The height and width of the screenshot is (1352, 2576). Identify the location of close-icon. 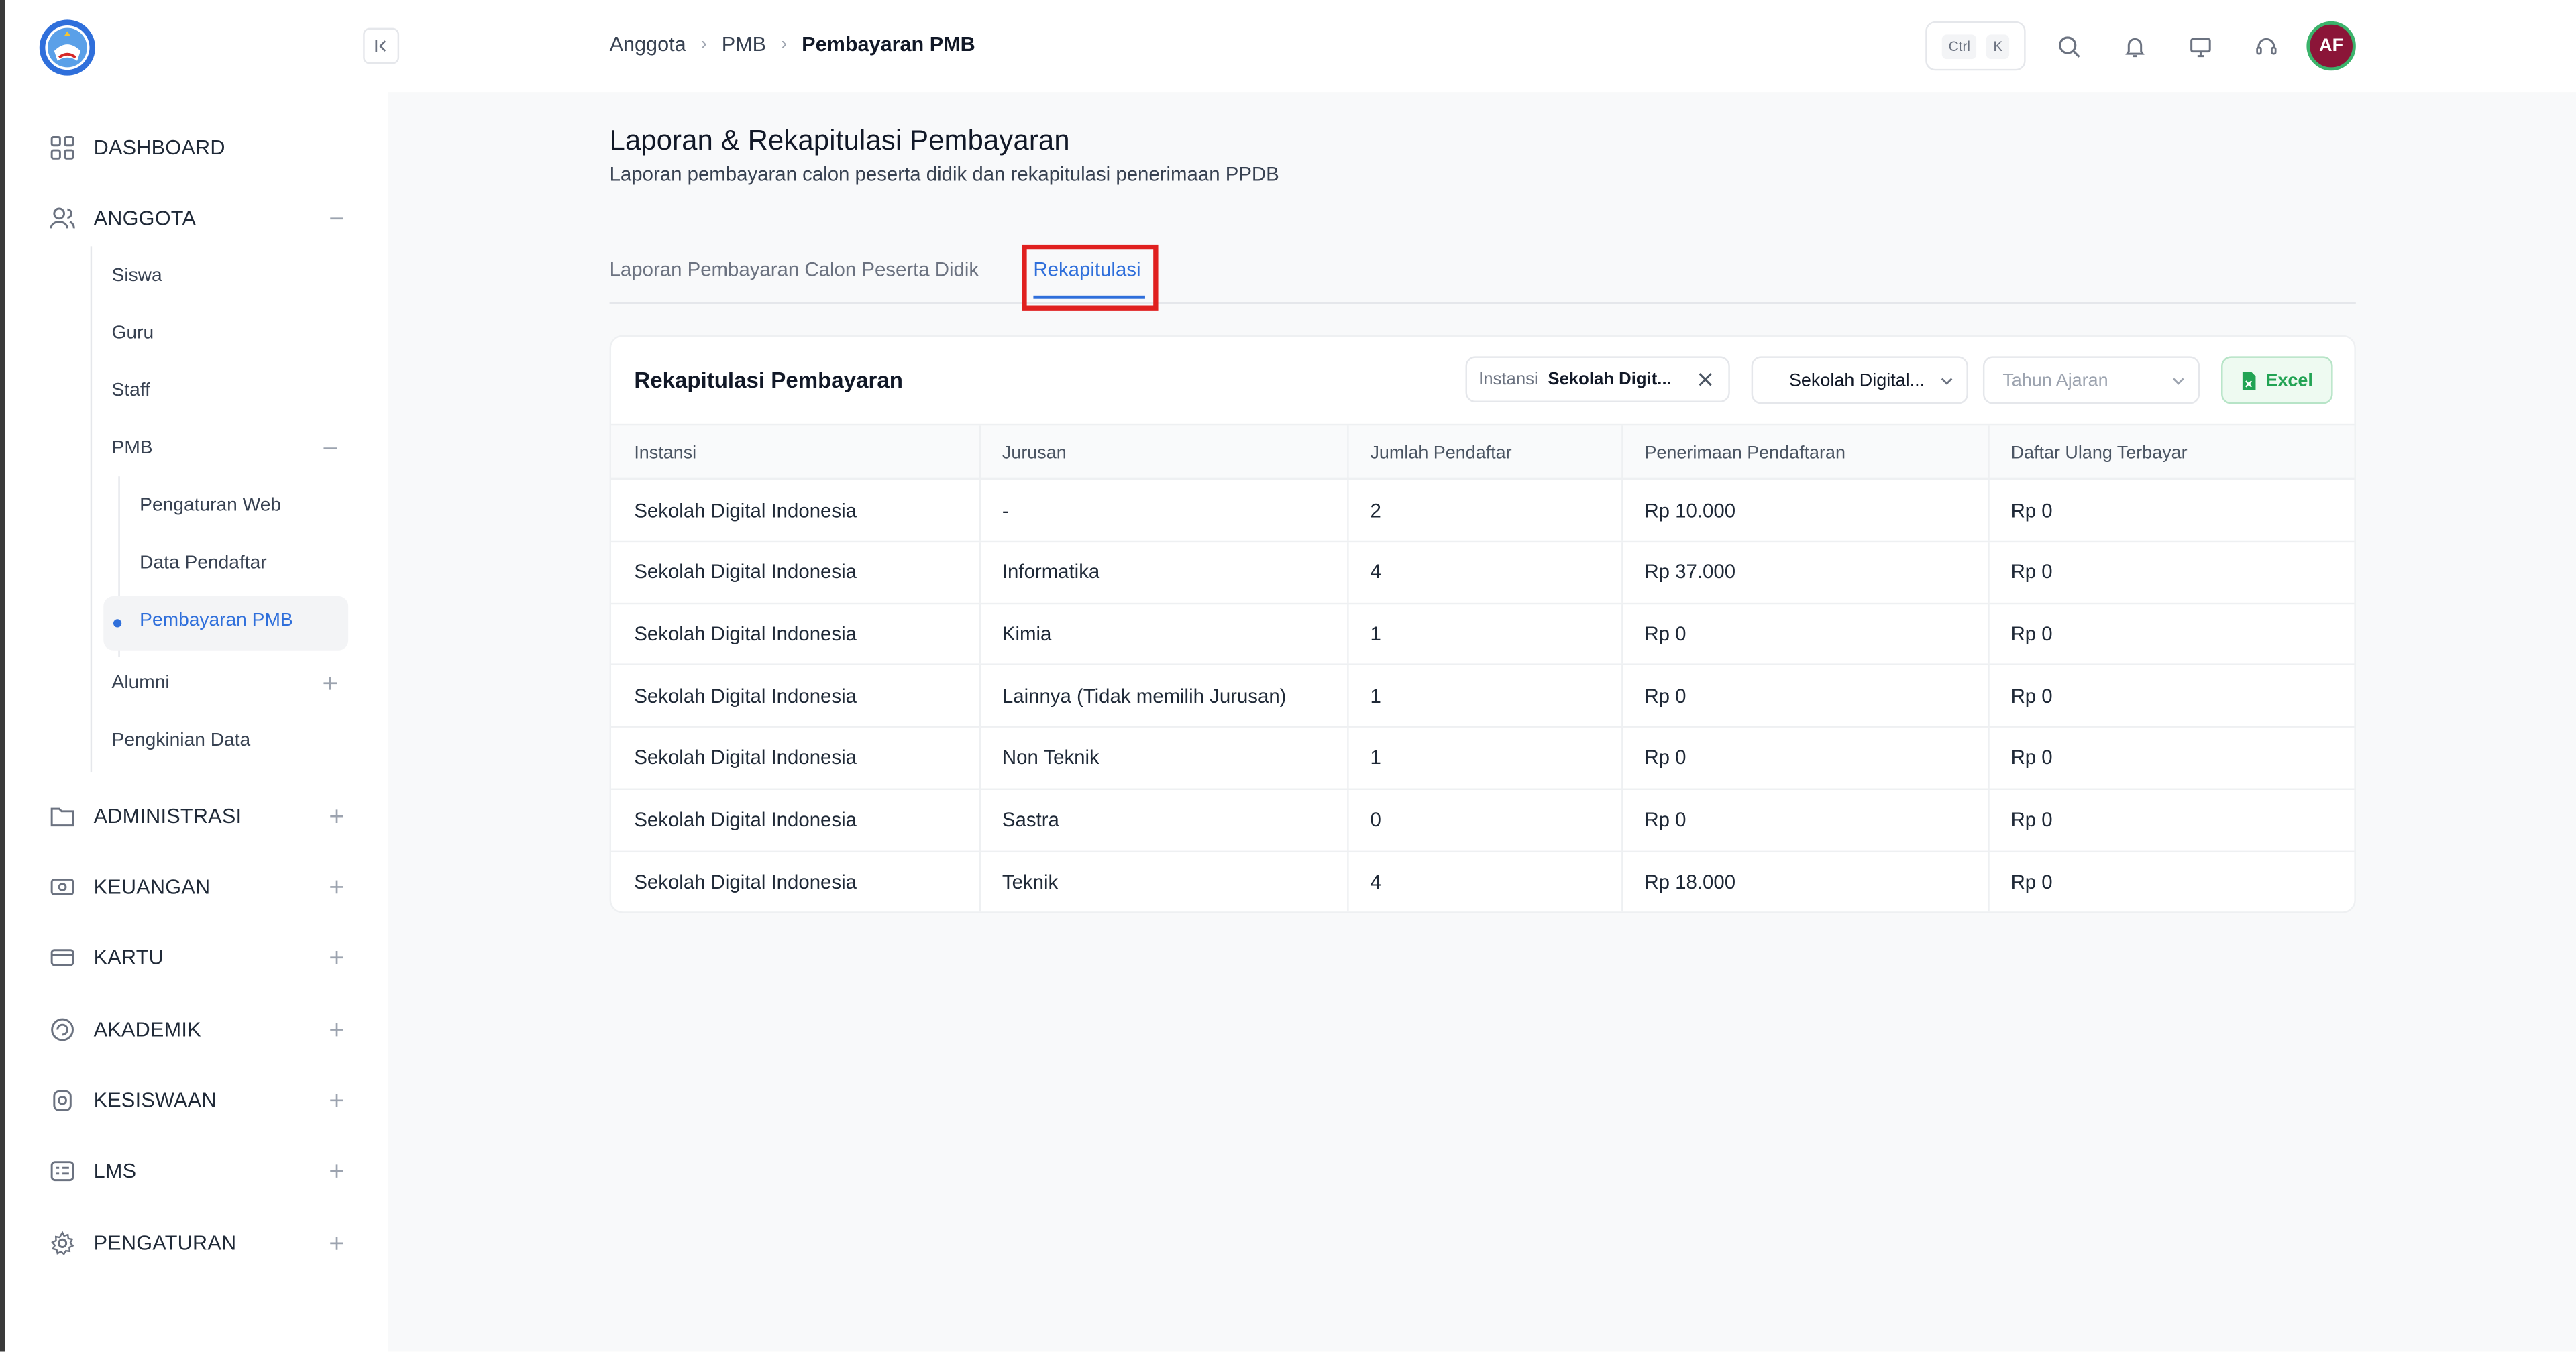
(1705, 379).